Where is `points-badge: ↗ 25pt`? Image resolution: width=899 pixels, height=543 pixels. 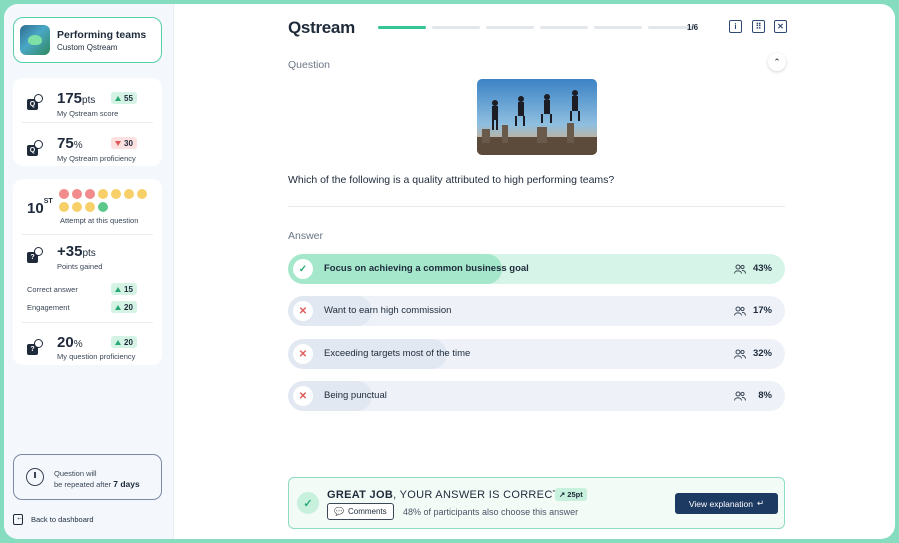
points-badge: ↗ 25pt is located at coordinates (571, 494).